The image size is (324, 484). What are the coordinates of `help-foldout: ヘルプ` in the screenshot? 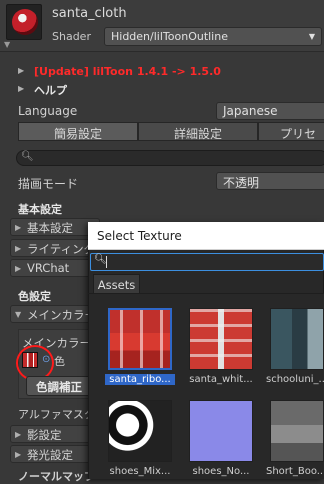 It's located at (50, 90).